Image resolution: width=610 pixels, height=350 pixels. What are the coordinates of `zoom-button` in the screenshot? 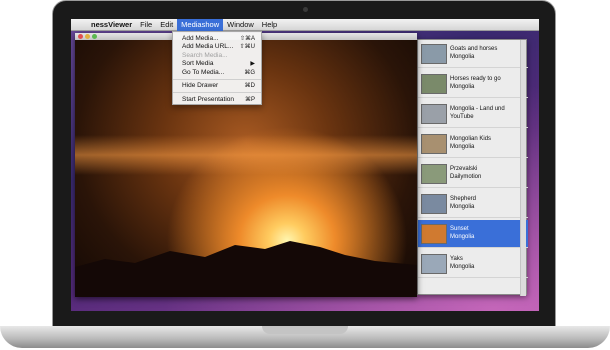 It's located at (94, 36).